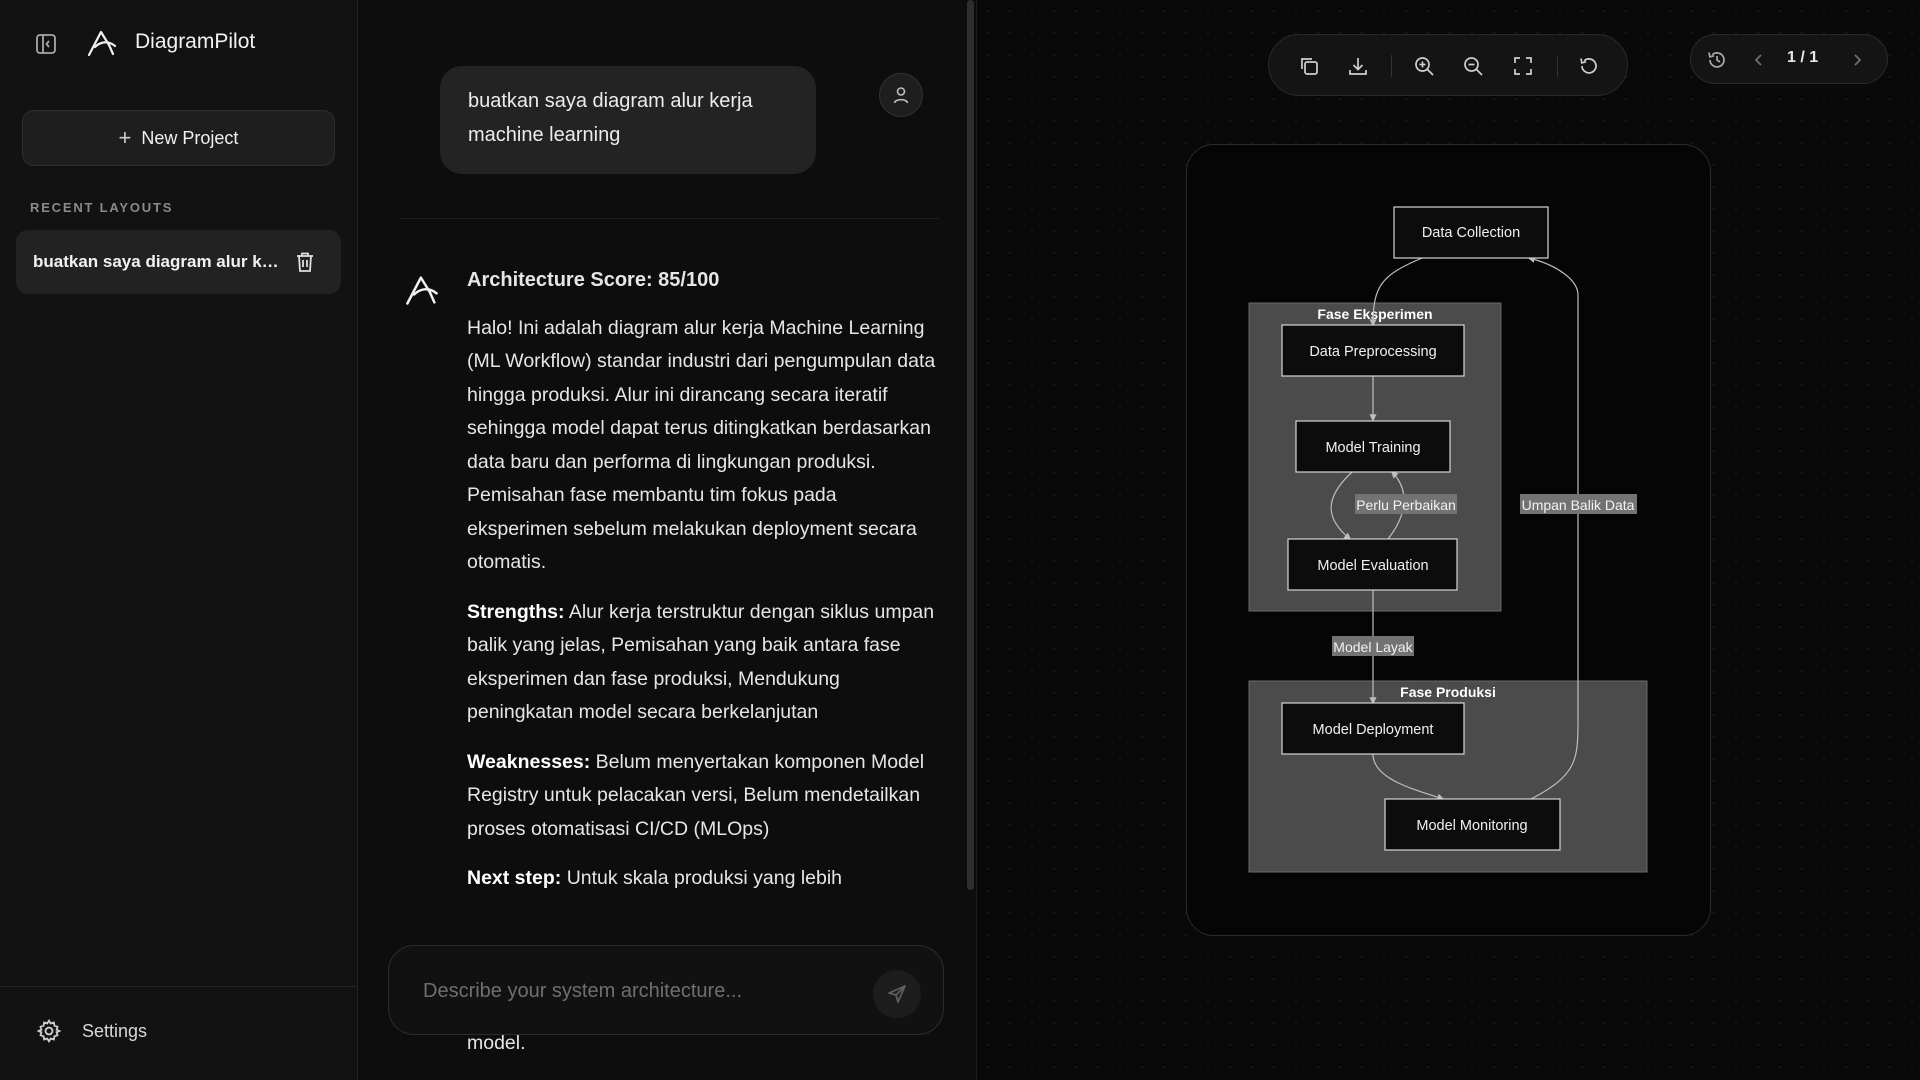 The height and width of the screenshot is (1080, 1920). I want to click on new-project-label: New Project, so click(190, 137).